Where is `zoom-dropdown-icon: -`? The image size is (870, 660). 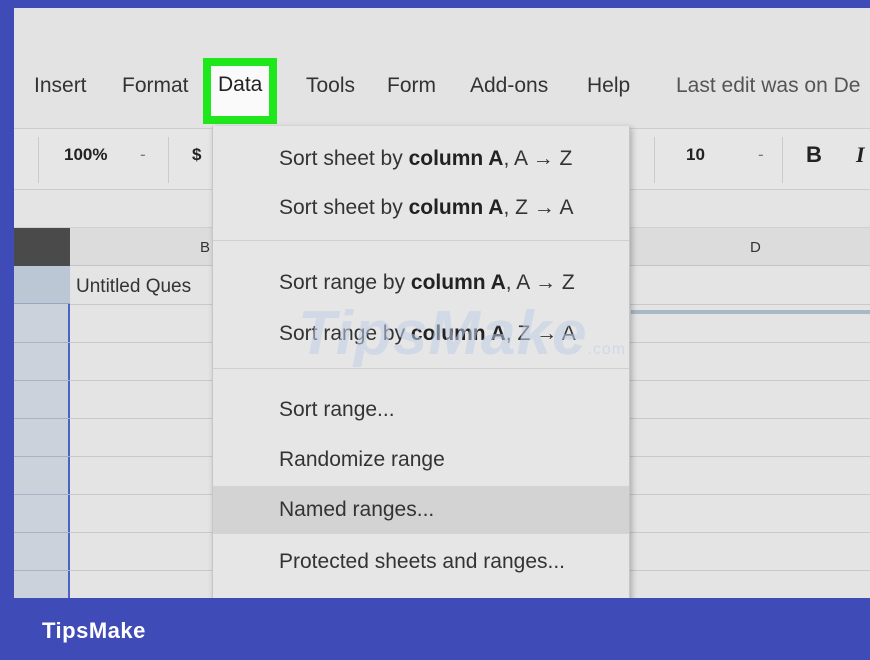 zoom-dropdown-icon: - is located at coordinates (143, 155).